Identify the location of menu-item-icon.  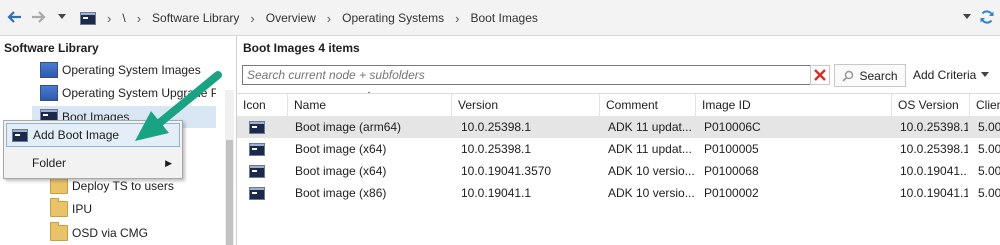
(20, 135).